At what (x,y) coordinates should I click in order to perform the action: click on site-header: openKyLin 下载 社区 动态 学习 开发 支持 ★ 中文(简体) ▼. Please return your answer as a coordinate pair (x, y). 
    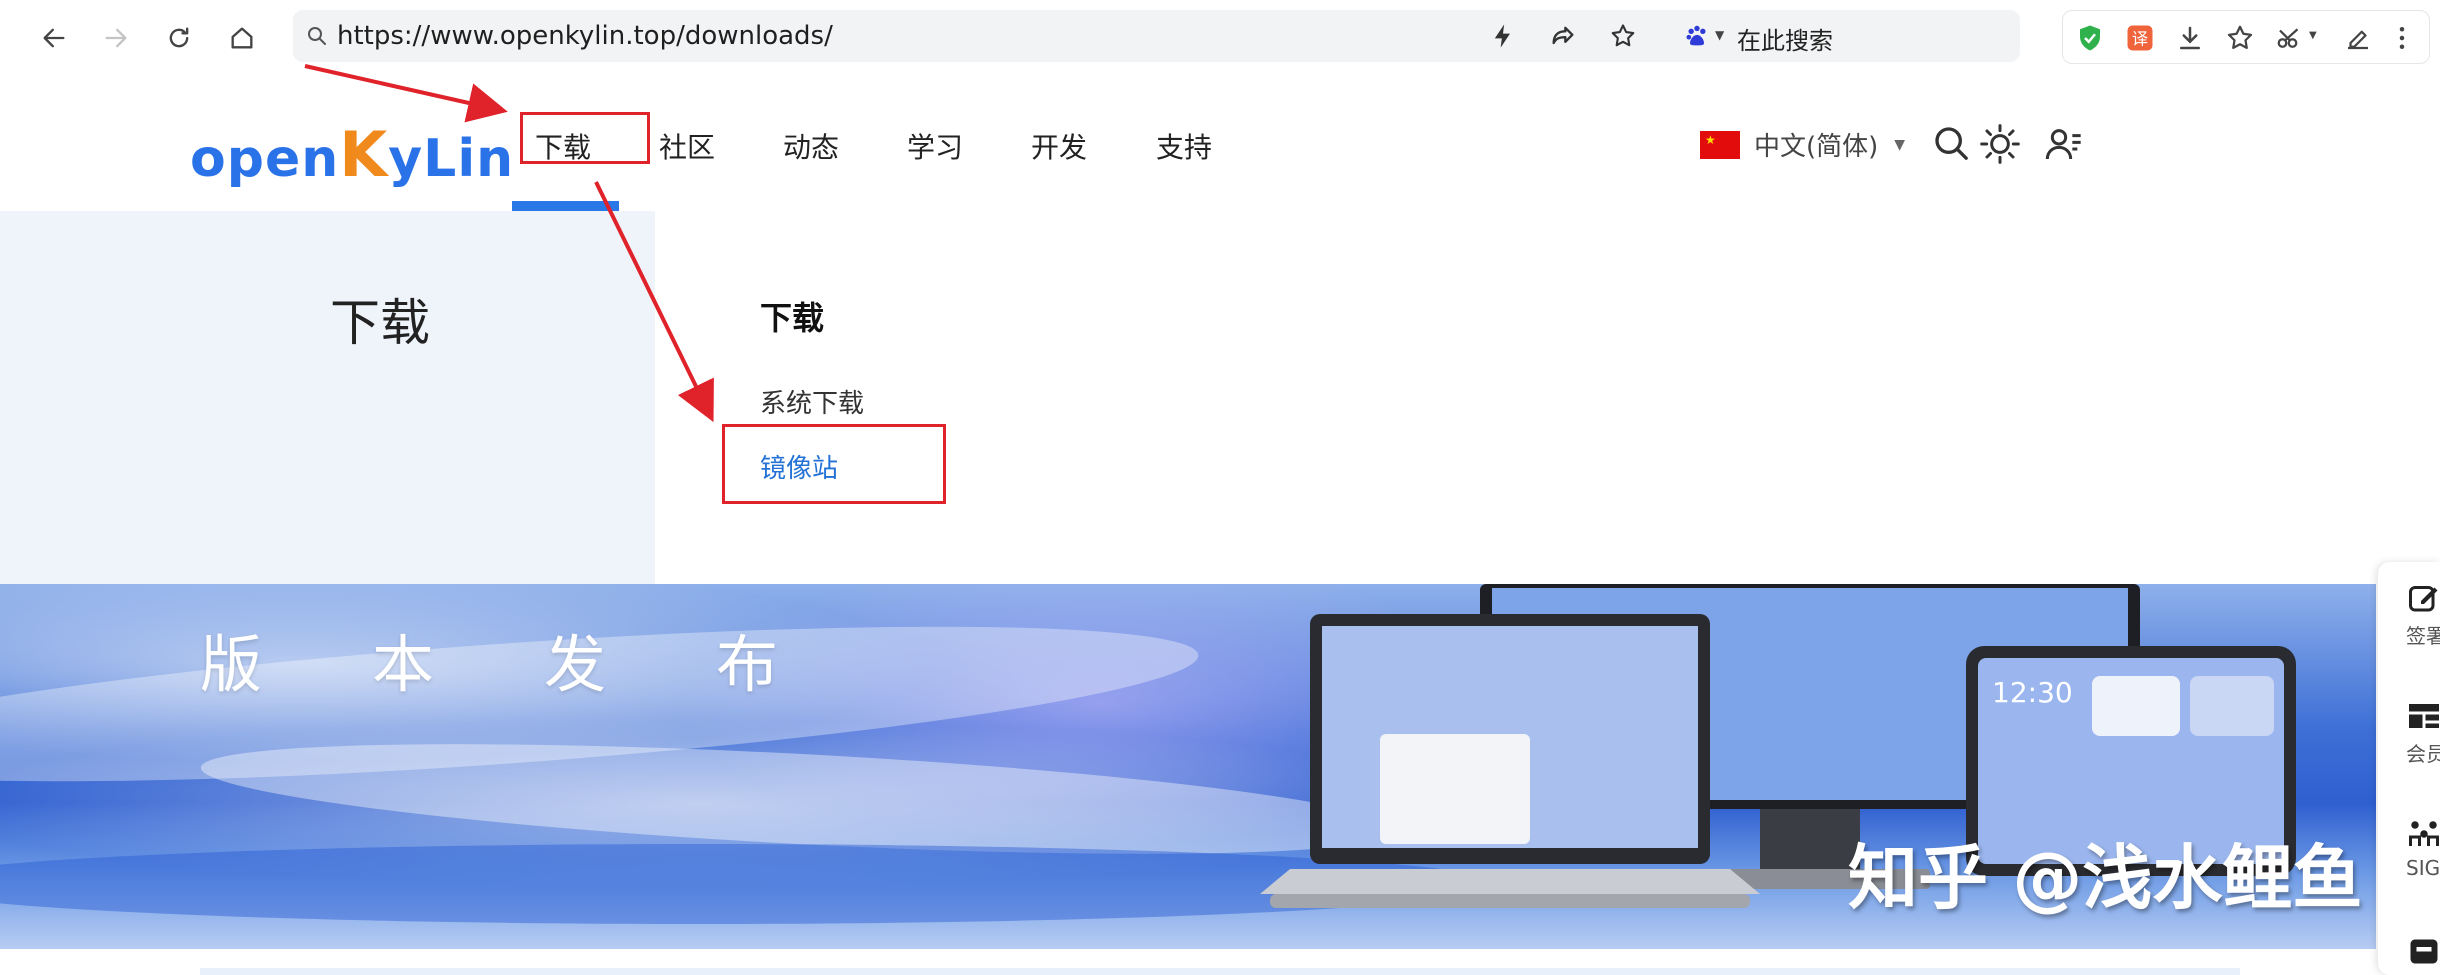
    Looking at the image, I should click on (1220, 153).